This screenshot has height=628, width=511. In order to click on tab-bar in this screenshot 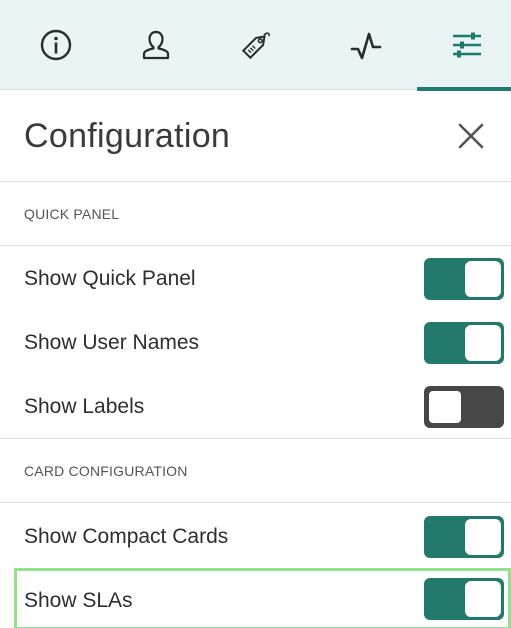, I will do `click(255, 45)`.